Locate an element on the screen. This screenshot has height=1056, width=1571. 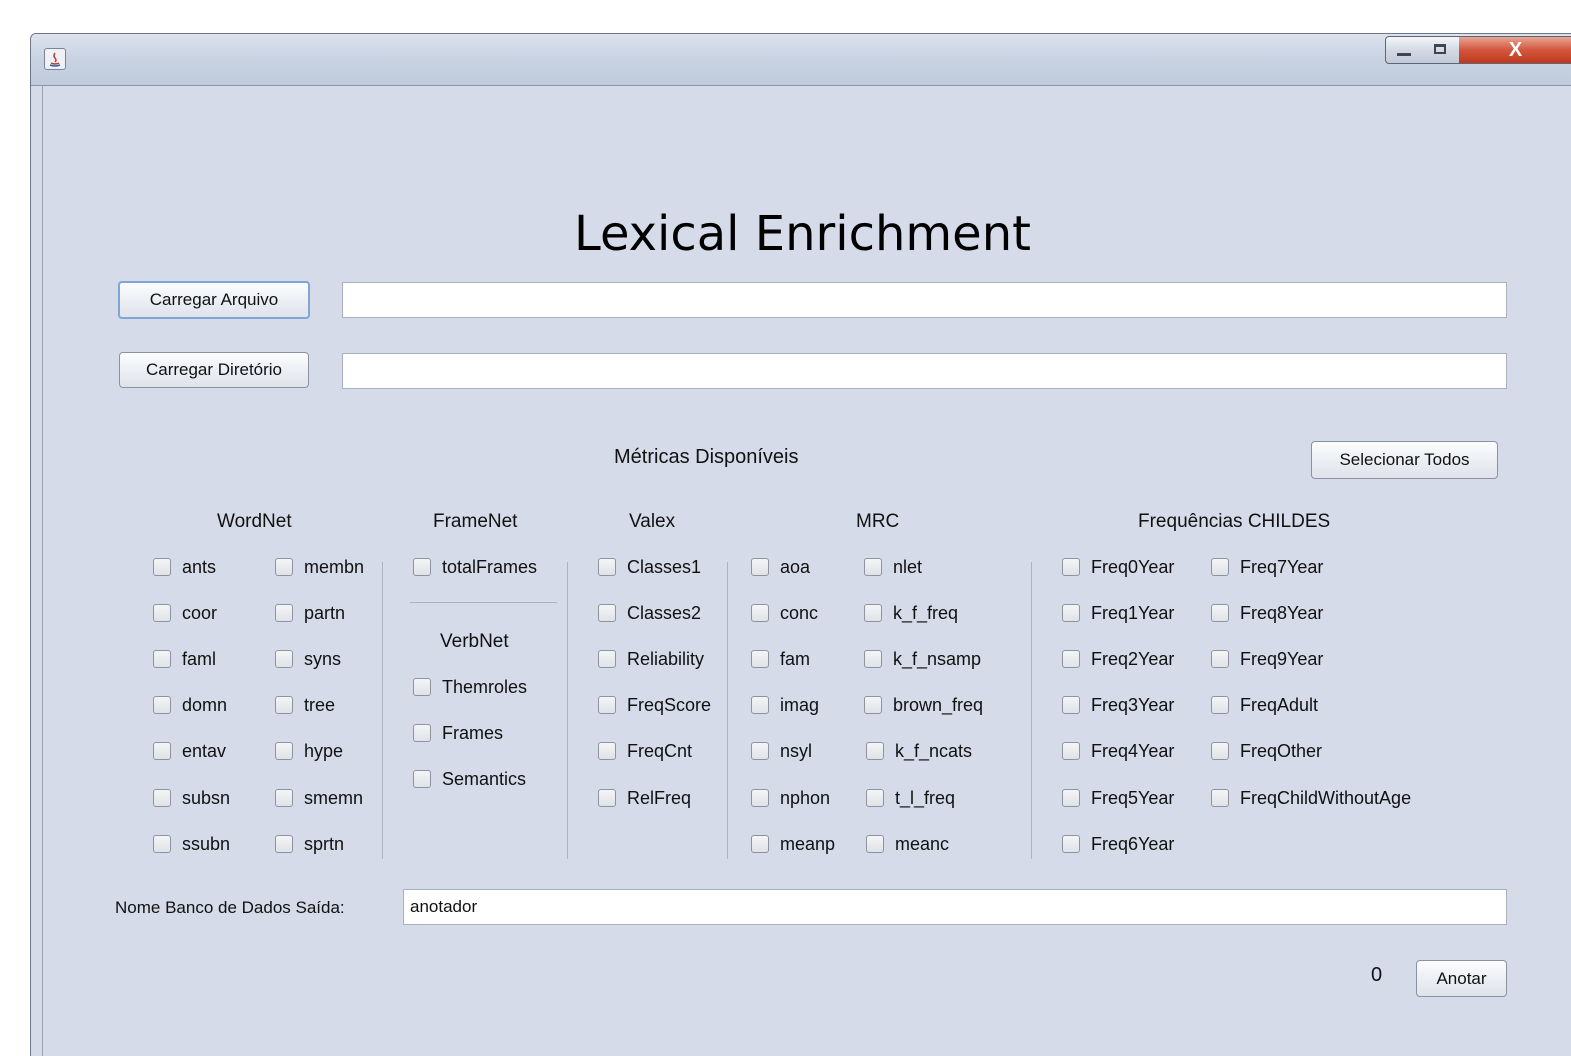
checkbox-tree: tree is located at coordinates (305, 705).